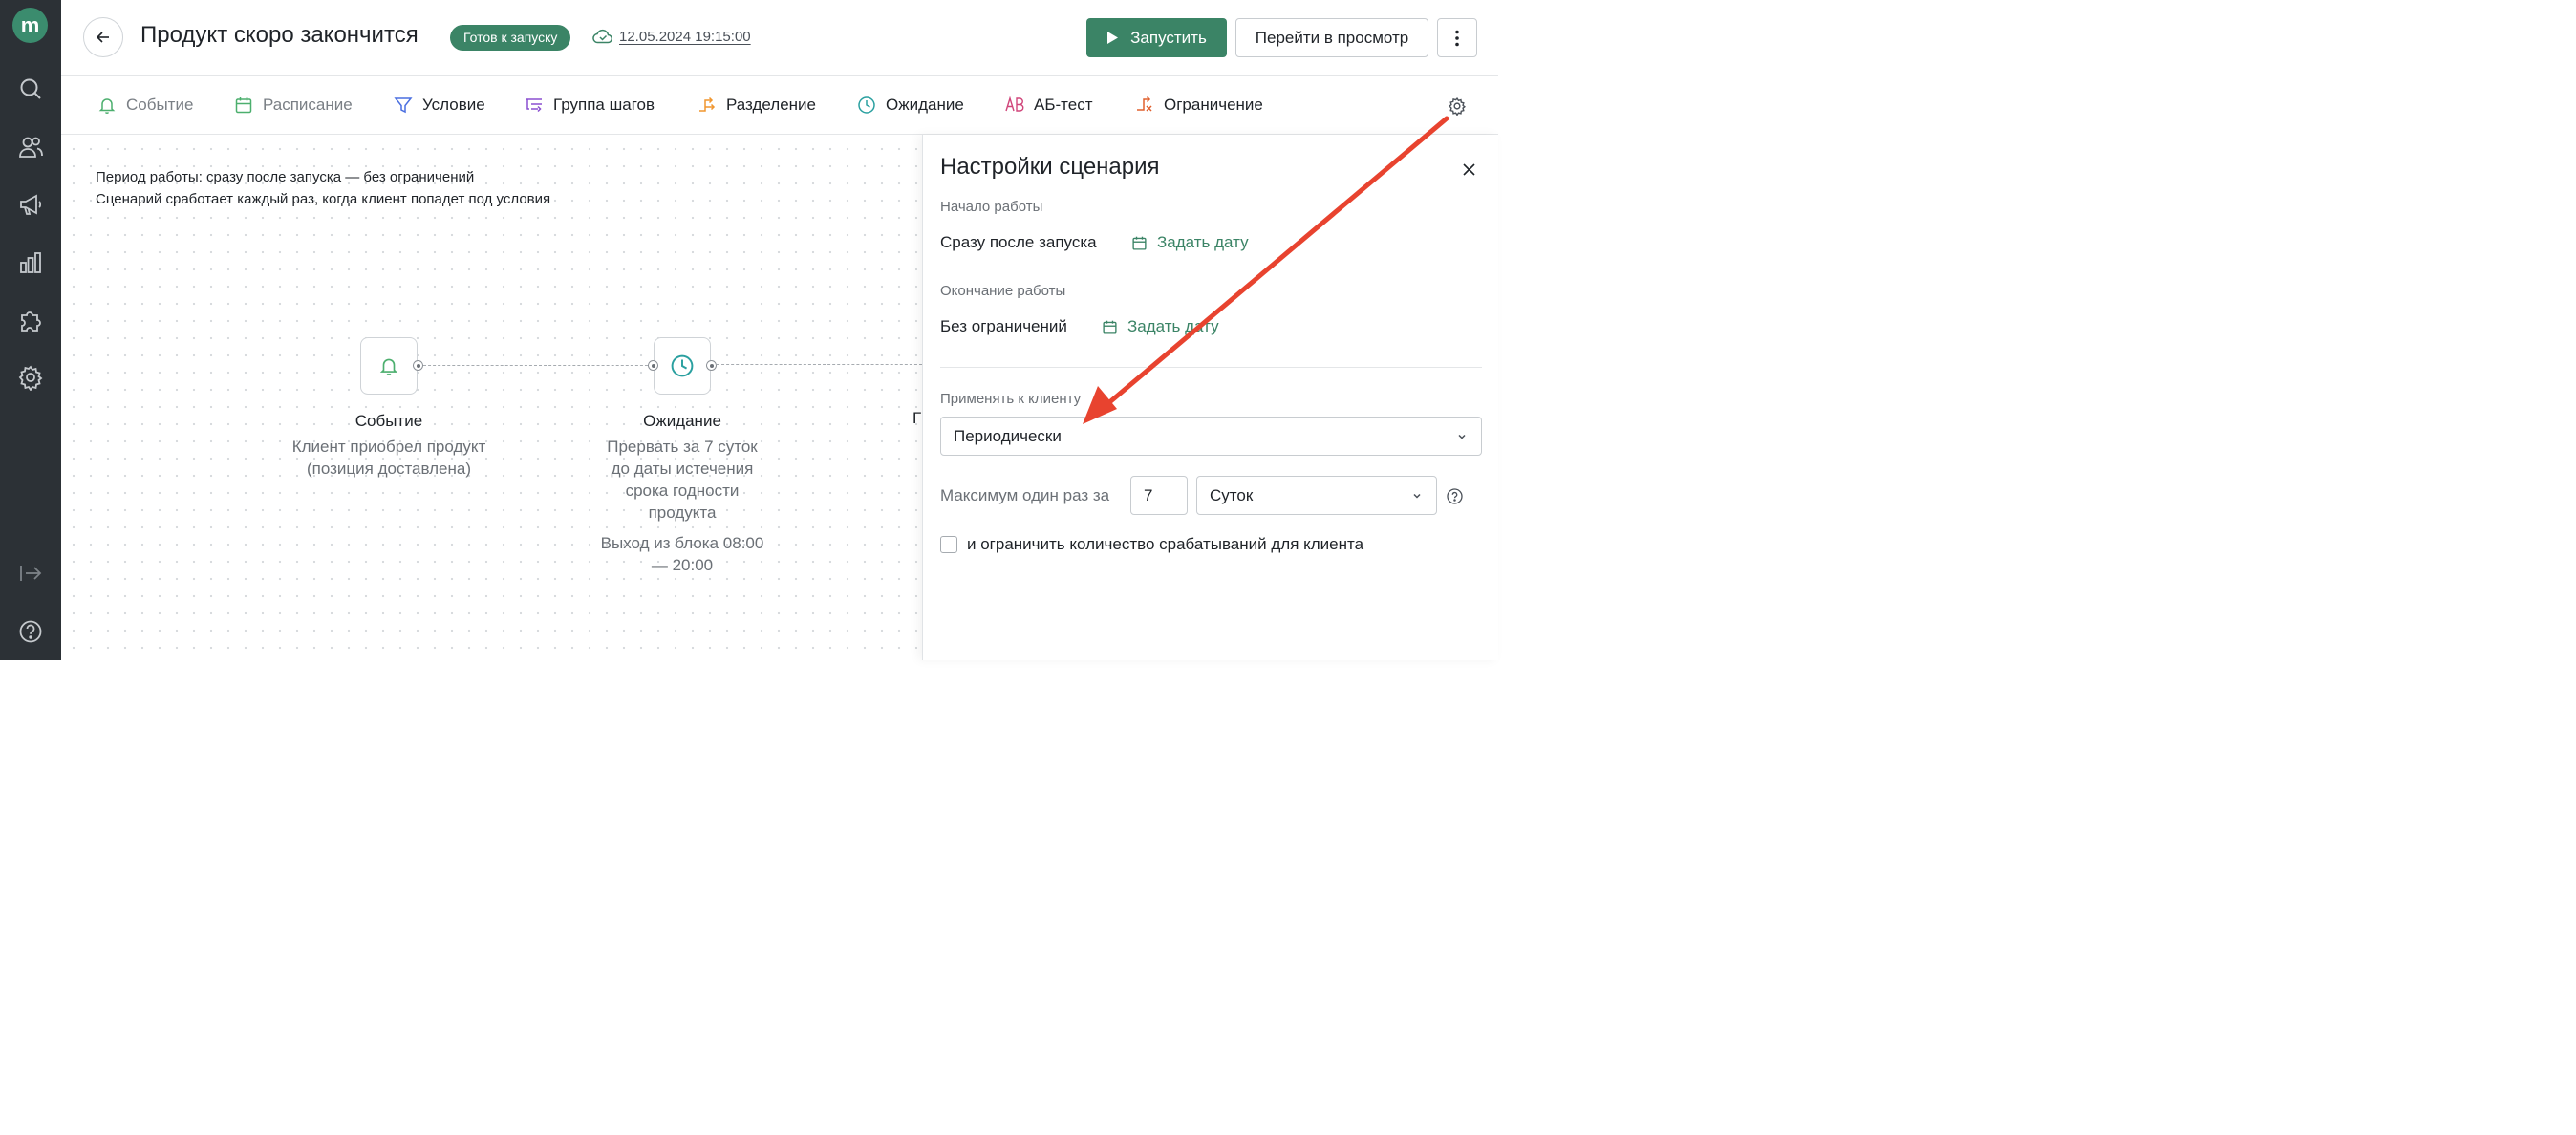 This screenshot has width=2576, height=1135. What do you see at coordinates (1018, 242) in the screenshot?
I see `start-value: Сразу после запуска` at bounding box center [1018, 242].